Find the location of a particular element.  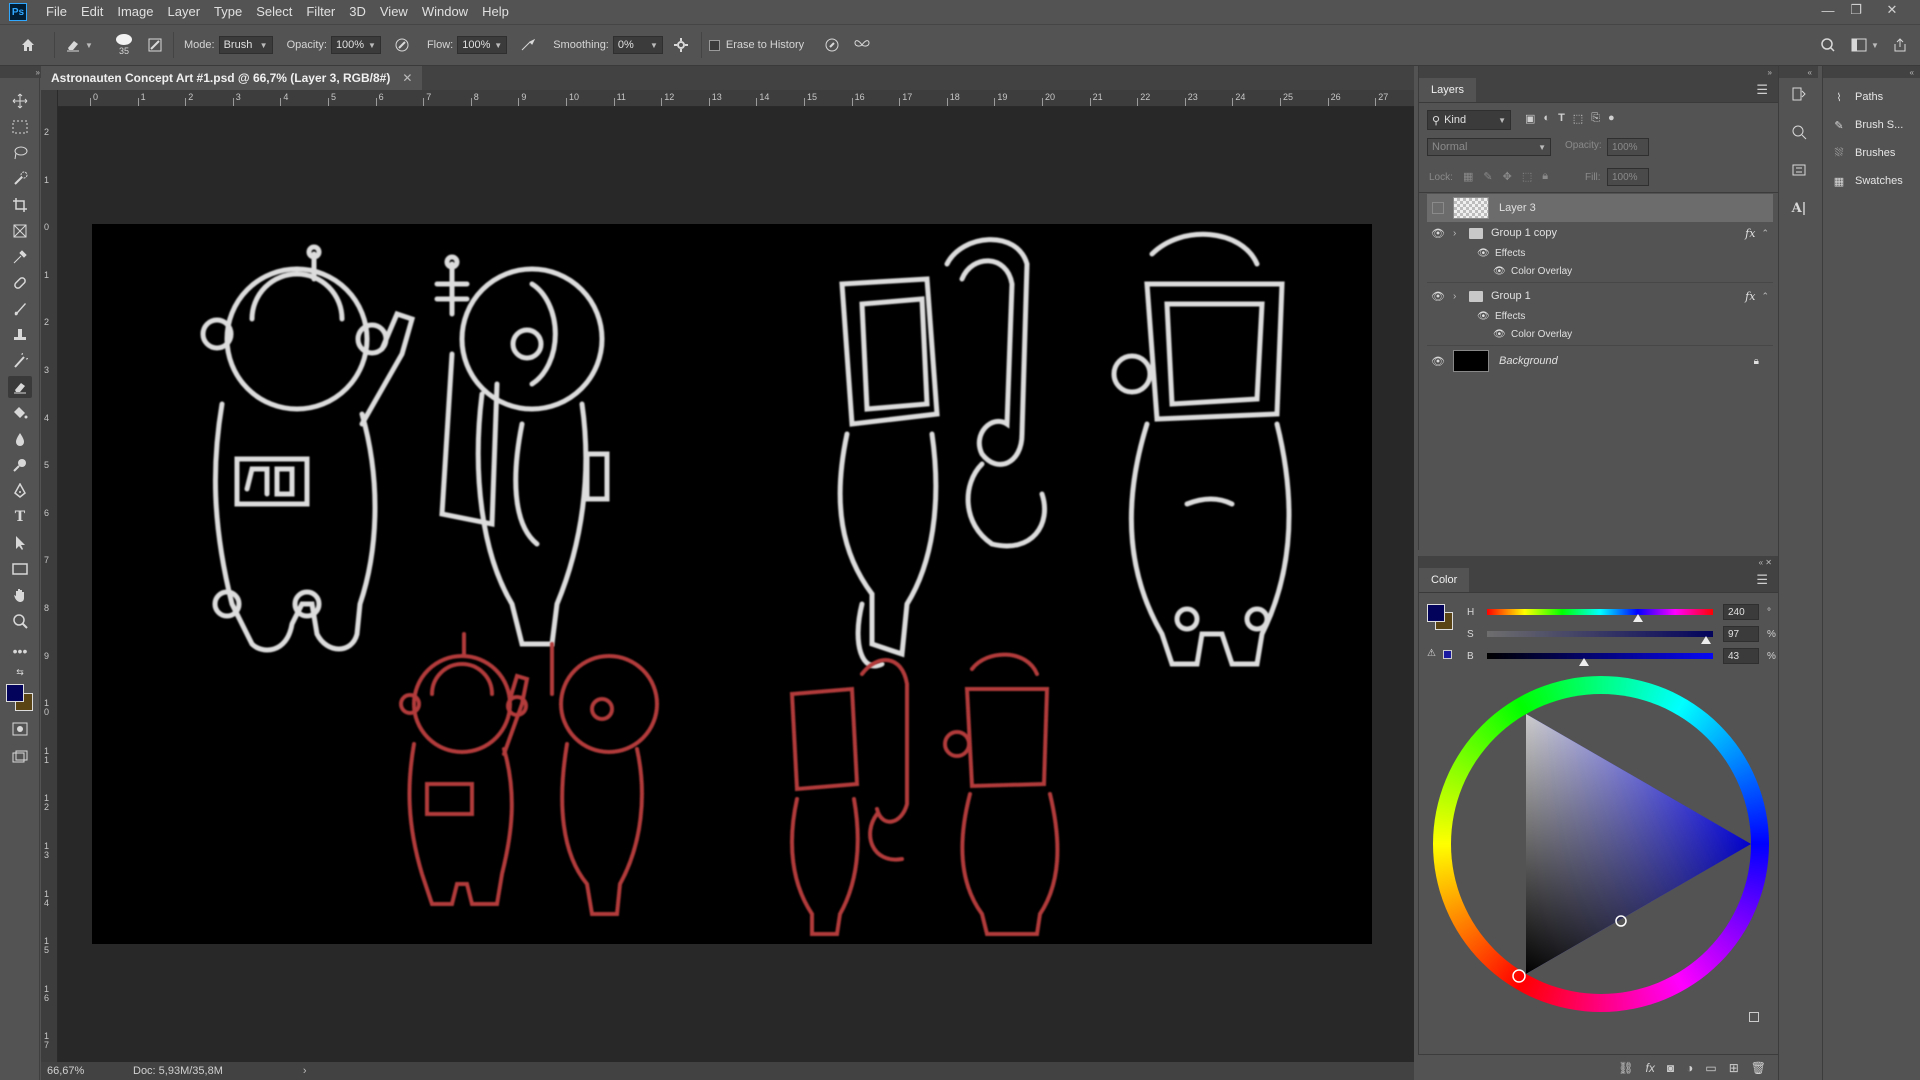

saturation-slider-thumb is located at coordinates (1706, 640).